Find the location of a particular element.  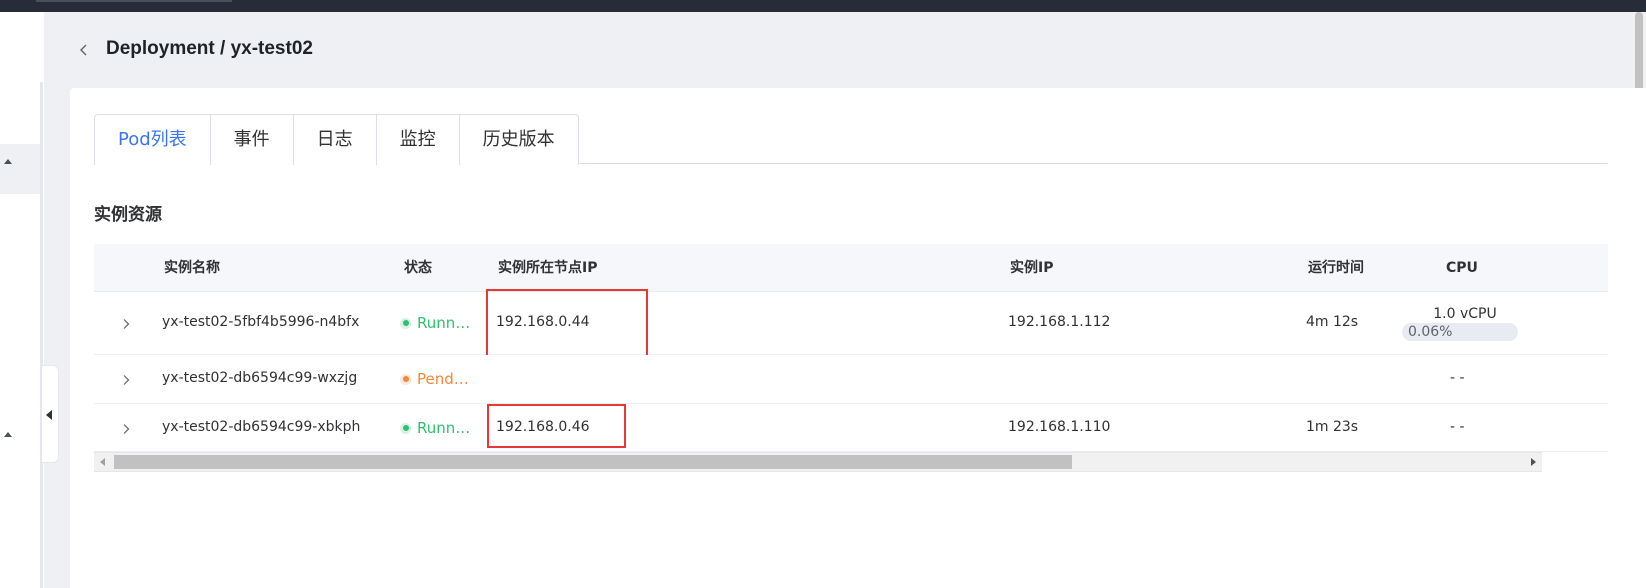

sidebar-active-item is located at coordinates (20, 169).